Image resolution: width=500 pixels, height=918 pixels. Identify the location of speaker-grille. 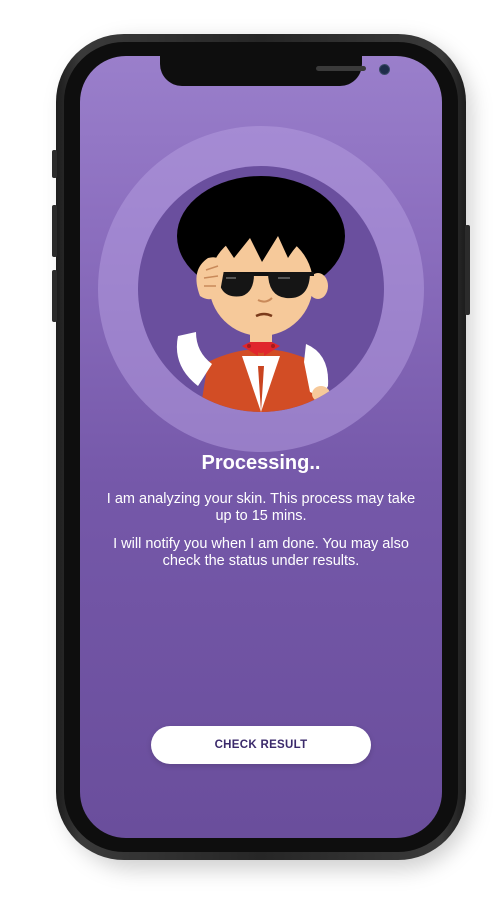
(341, 68).